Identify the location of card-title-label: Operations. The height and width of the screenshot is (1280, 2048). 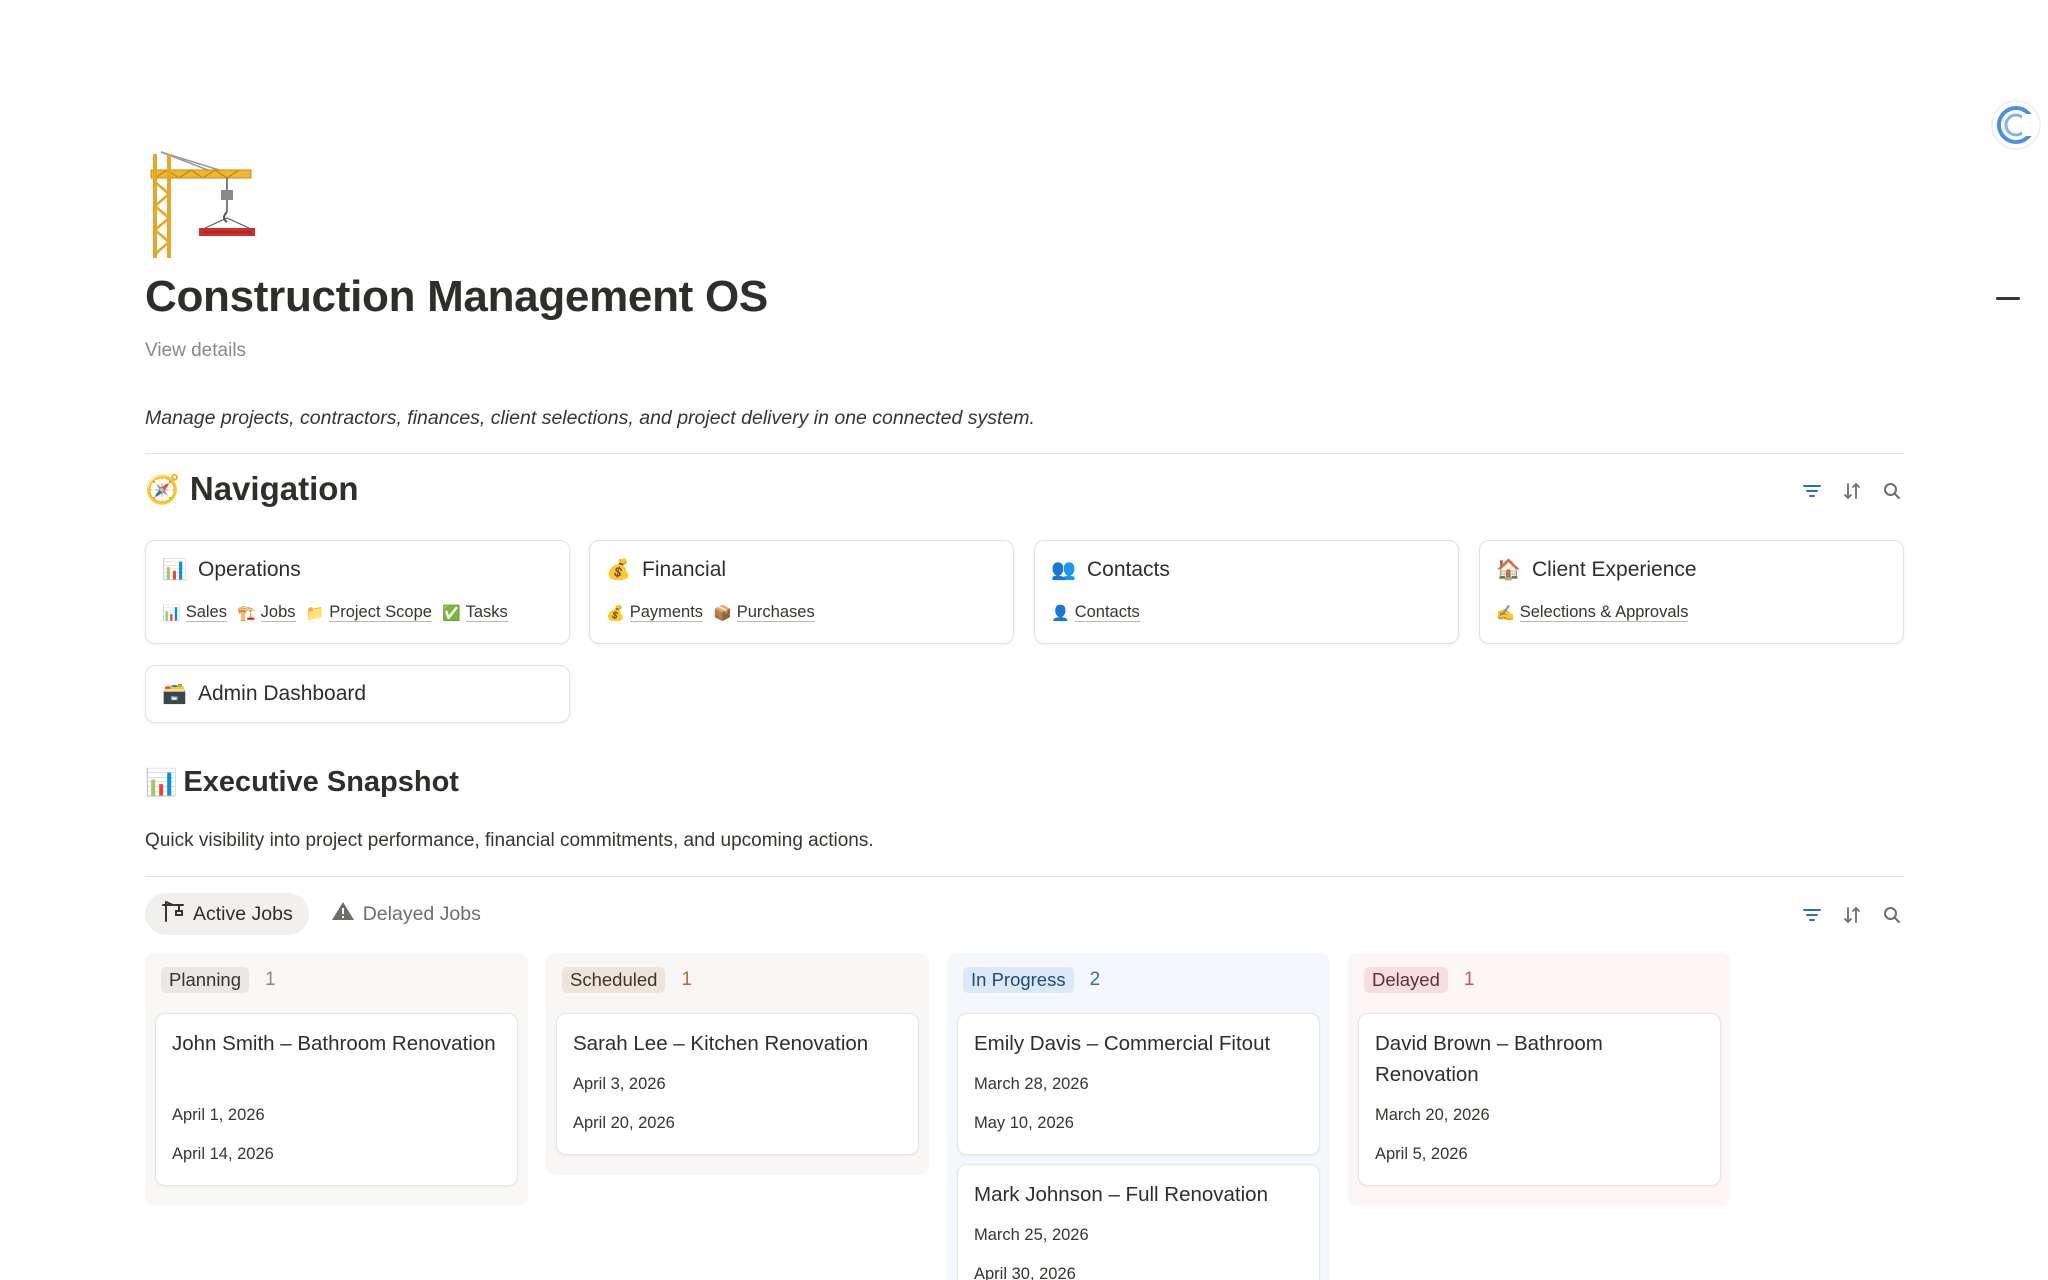
(249, 569).